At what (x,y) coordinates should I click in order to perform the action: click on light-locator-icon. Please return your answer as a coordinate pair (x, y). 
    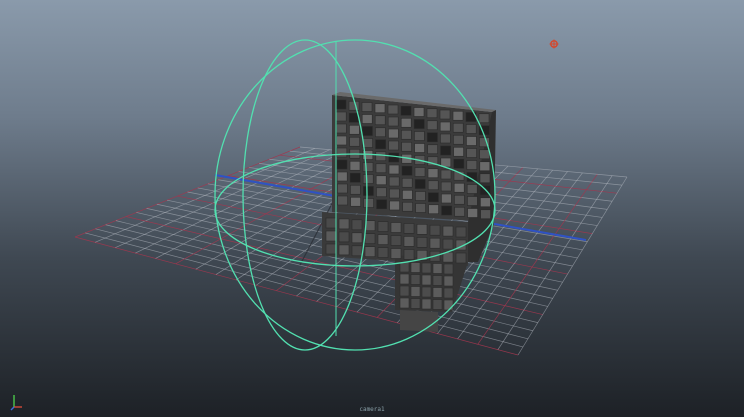
    Looking at the image, I should click on (554, 44).